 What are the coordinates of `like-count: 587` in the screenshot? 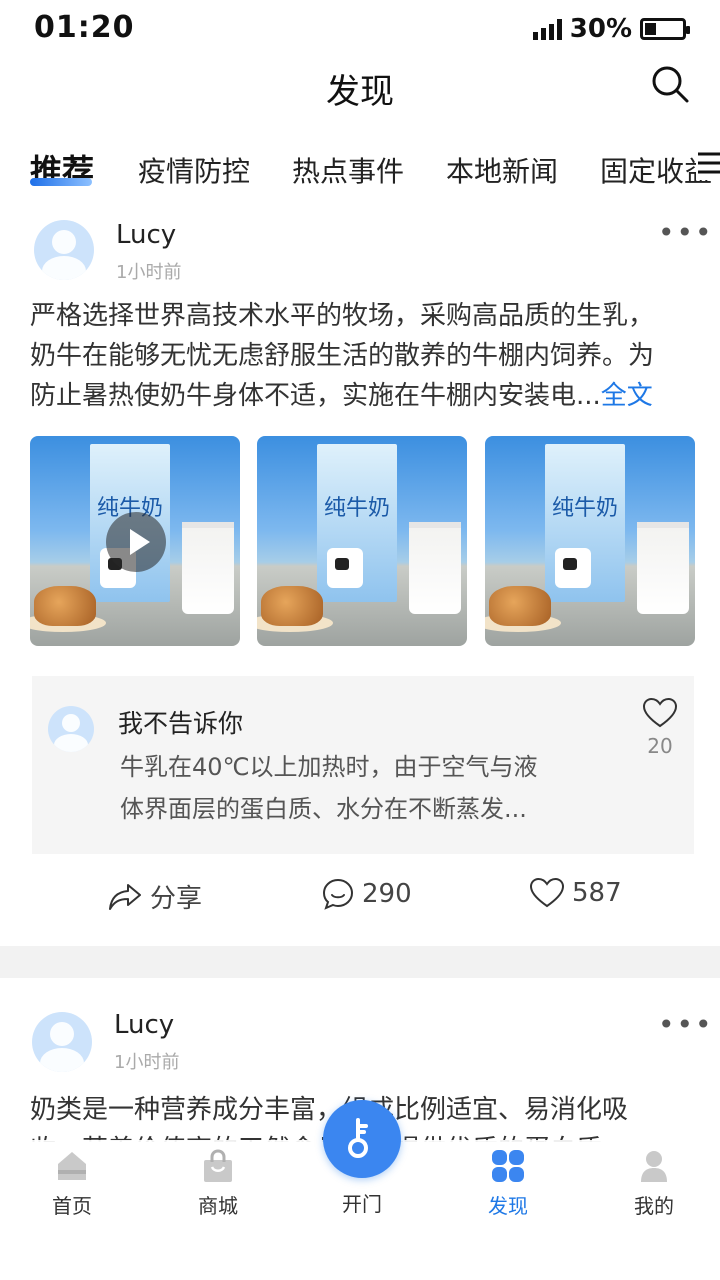 It's located at (597, 893).